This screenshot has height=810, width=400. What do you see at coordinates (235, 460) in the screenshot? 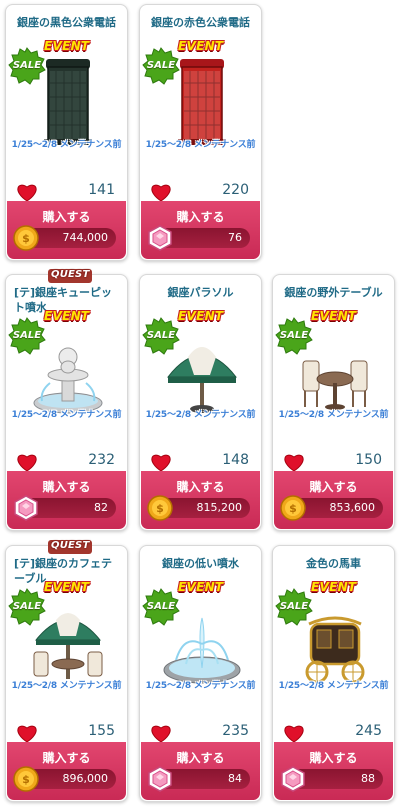
I see `like-count: 148` at bounding box center [235, 460].